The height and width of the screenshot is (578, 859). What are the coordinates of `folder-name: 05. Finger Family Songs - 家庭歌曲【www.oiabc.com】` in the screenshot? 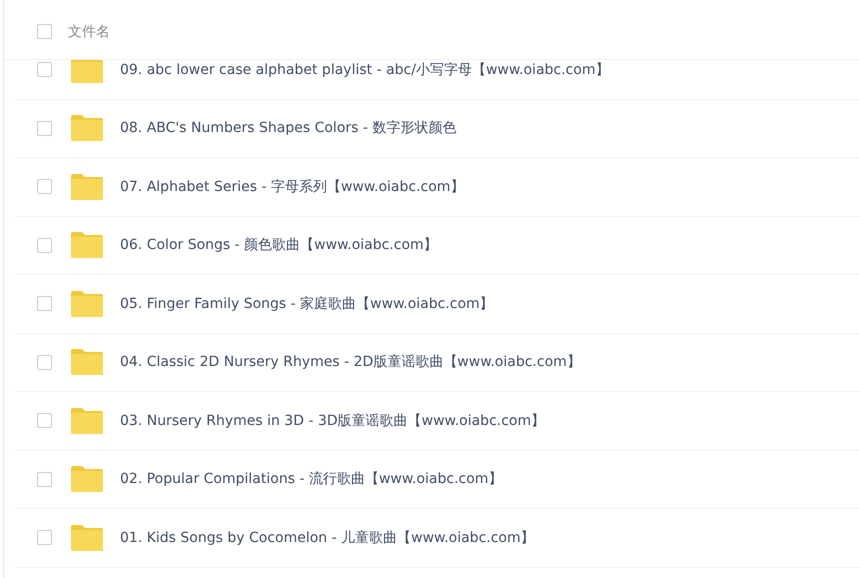 It's located at (307, 303).